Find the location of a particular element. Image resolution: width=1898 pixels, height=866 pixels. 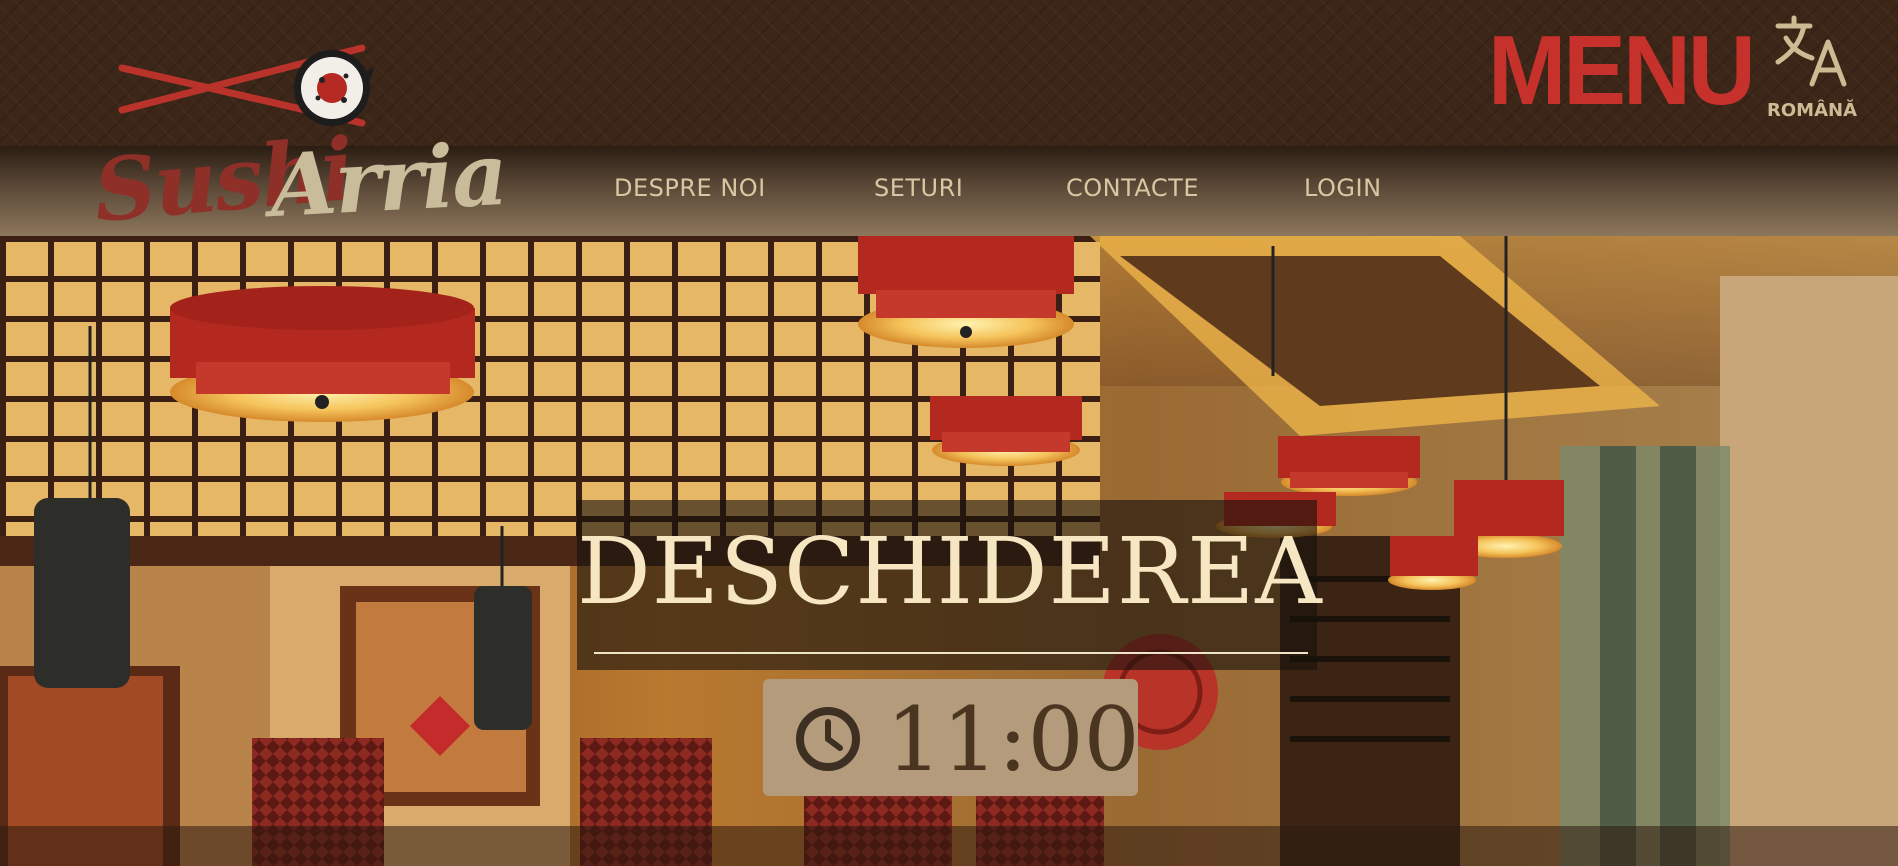

language-selector: ROMÂNĂ is located at coordinates (1812, 69).